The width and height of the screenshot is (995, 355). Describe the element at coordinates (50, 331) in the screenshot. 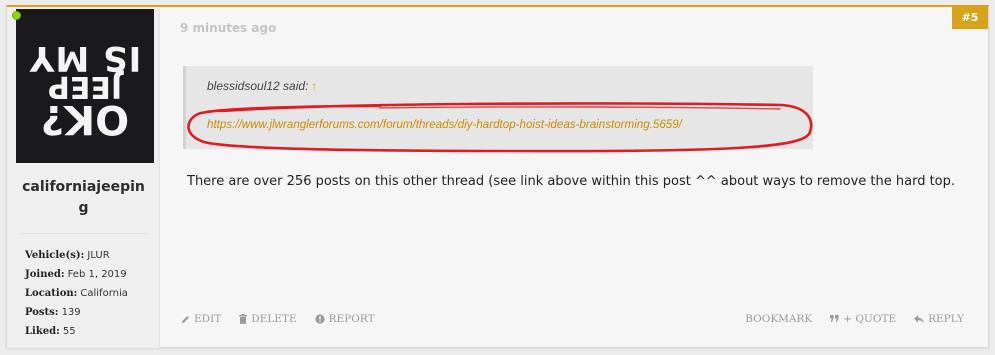

I see `stat-liked: Liked: 55` at that location.